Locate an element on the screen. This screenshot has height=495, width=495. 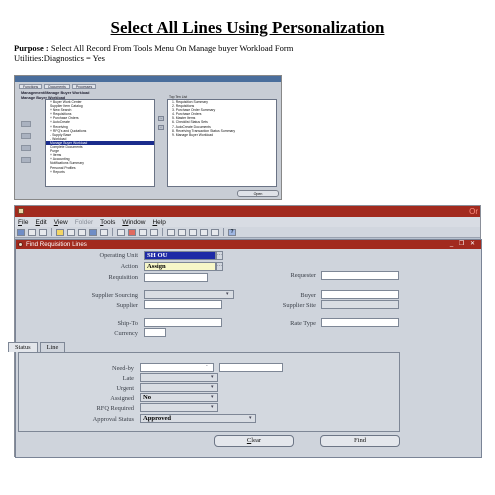
urgent-label: Urgent is located at coordinates (125, 388).